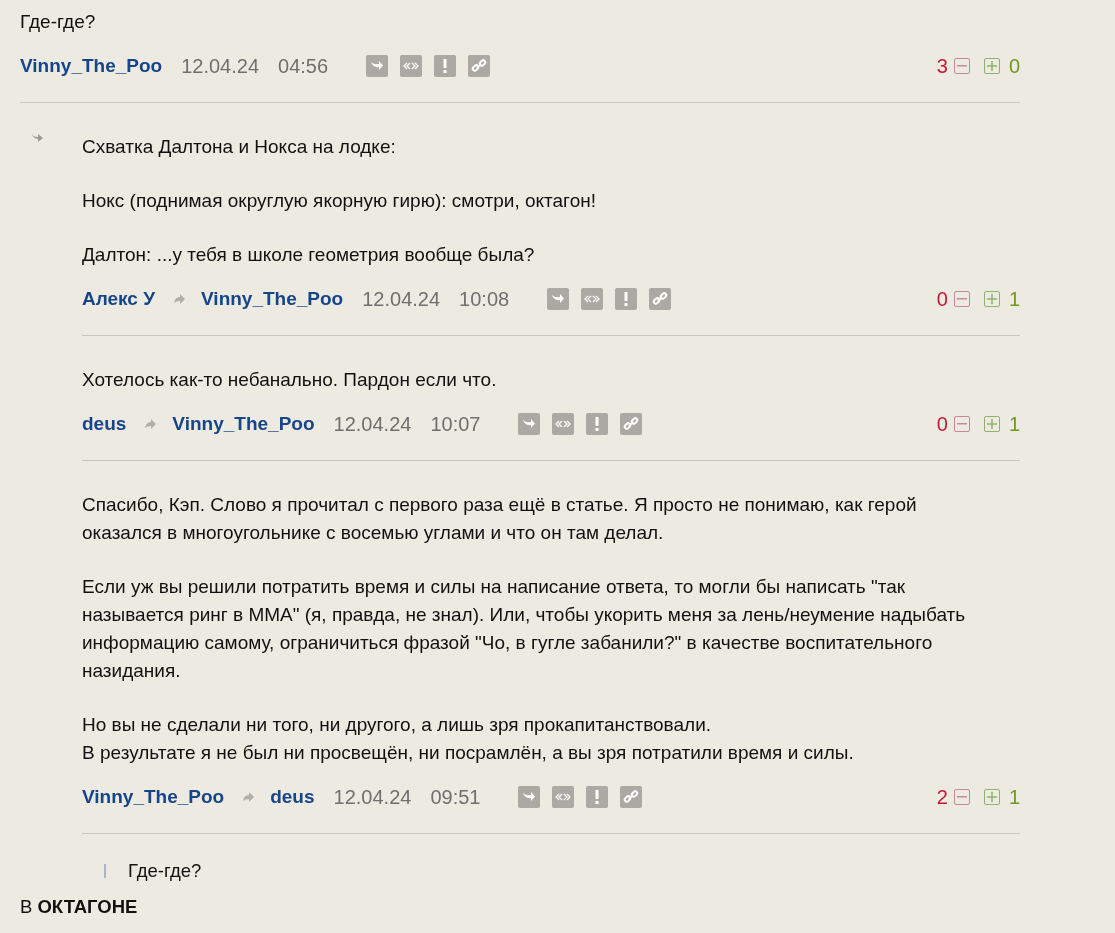  I want to click on author-link: deus, so click(104, 424).